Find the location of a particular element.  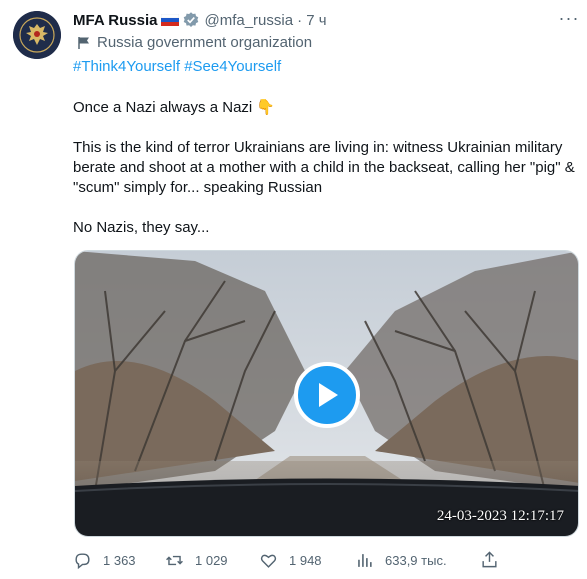

play-button is located at coordinates (327, 395).